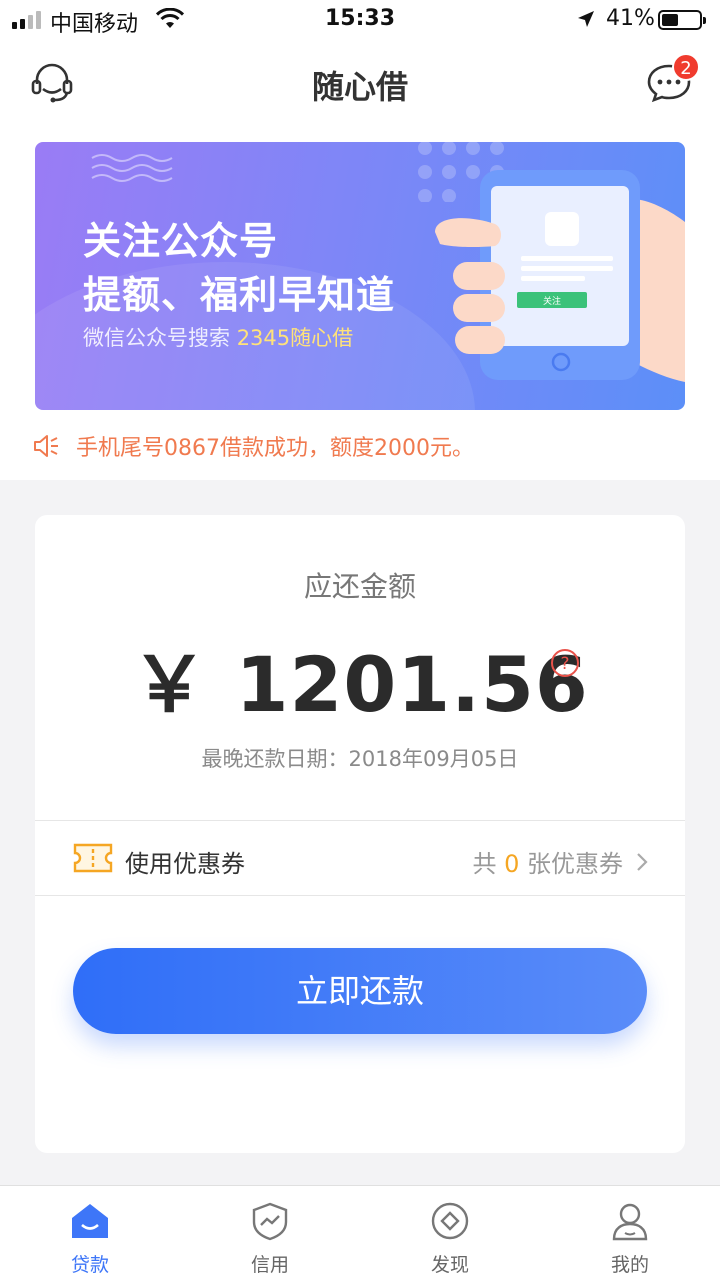  What do you see at coordinates (449, 1265) in the screenshot?
I see `tab-label: 发现` at bounding box center [449, 1265].